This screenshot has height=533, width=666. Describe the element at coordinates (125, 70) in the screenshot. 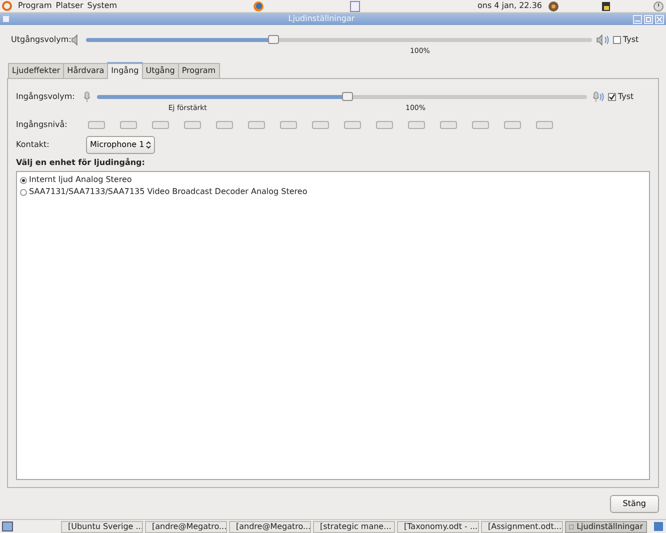

I see `tab: Ingång` at that location.